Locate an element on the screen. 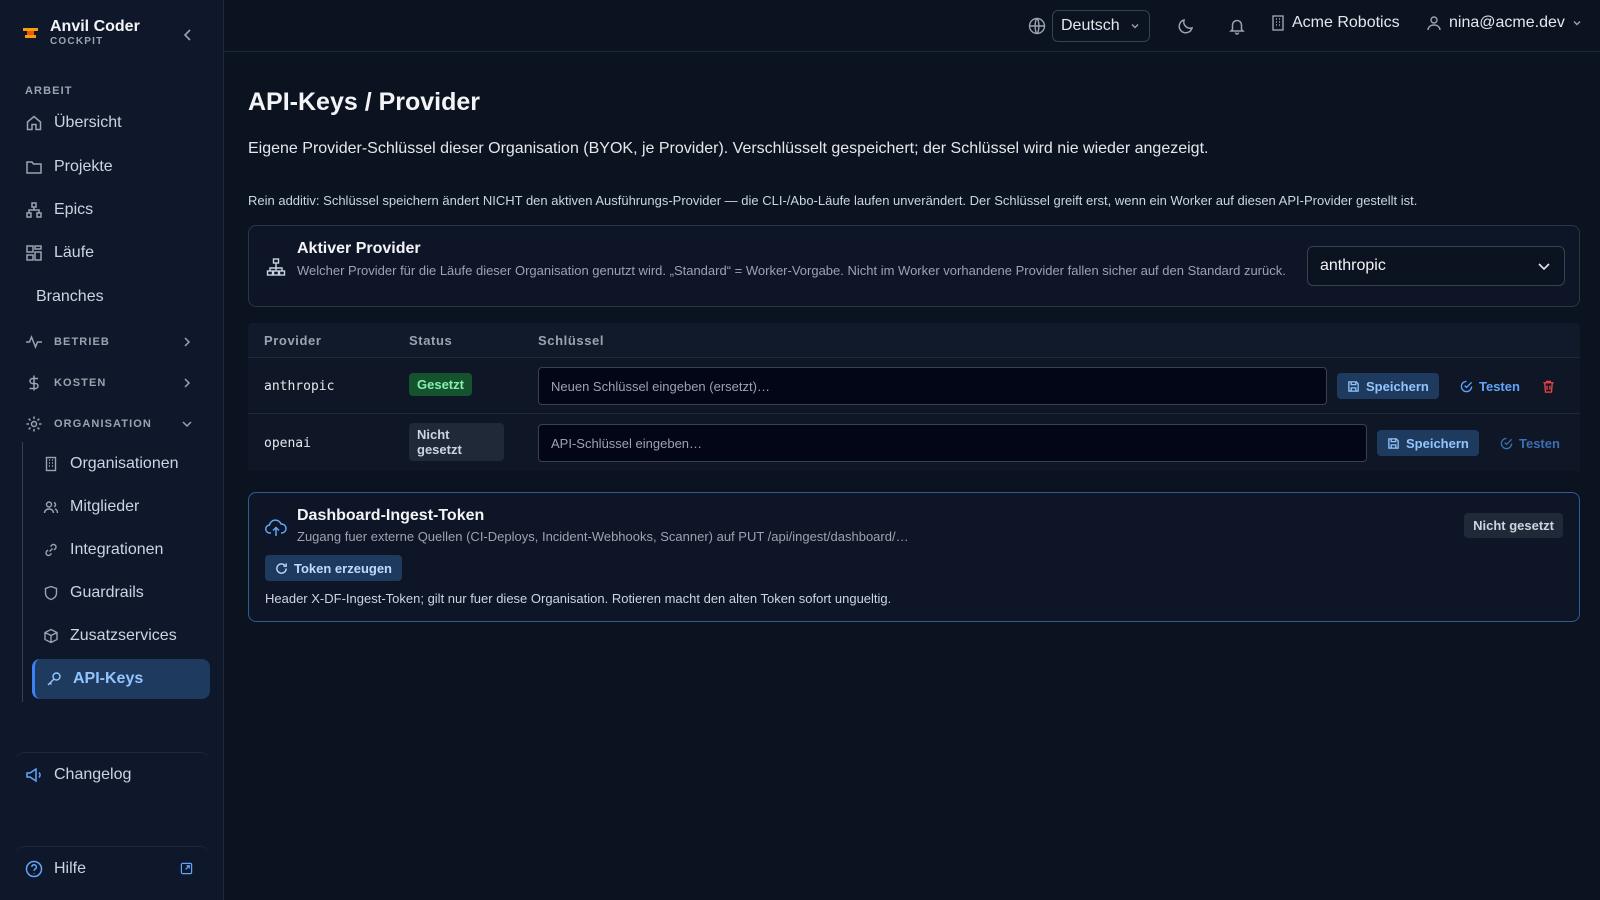 The height and width of the screenshot is (900, 1600). sidebar-item-organizations: Organisationen is located at coordinates (121, 464).